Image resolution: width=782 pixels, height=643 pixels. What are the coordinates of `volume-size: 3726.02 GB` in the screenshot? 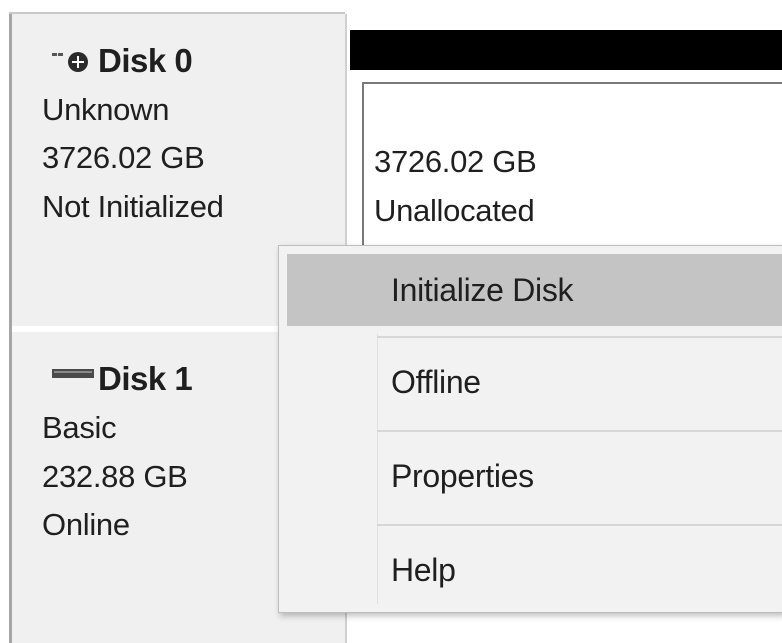 It's located at (455, 161).